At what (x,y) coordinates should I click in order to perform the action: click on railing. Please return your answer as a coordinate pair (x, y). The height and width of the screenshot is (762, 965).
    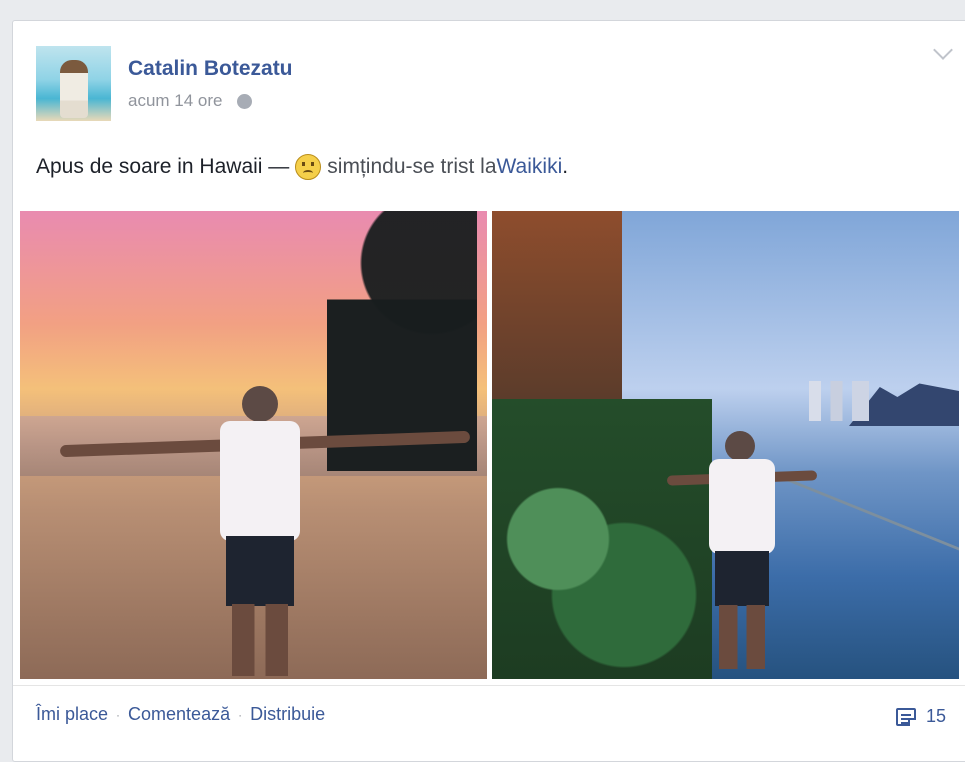
    Looking at the image, I should click on (870, 577).